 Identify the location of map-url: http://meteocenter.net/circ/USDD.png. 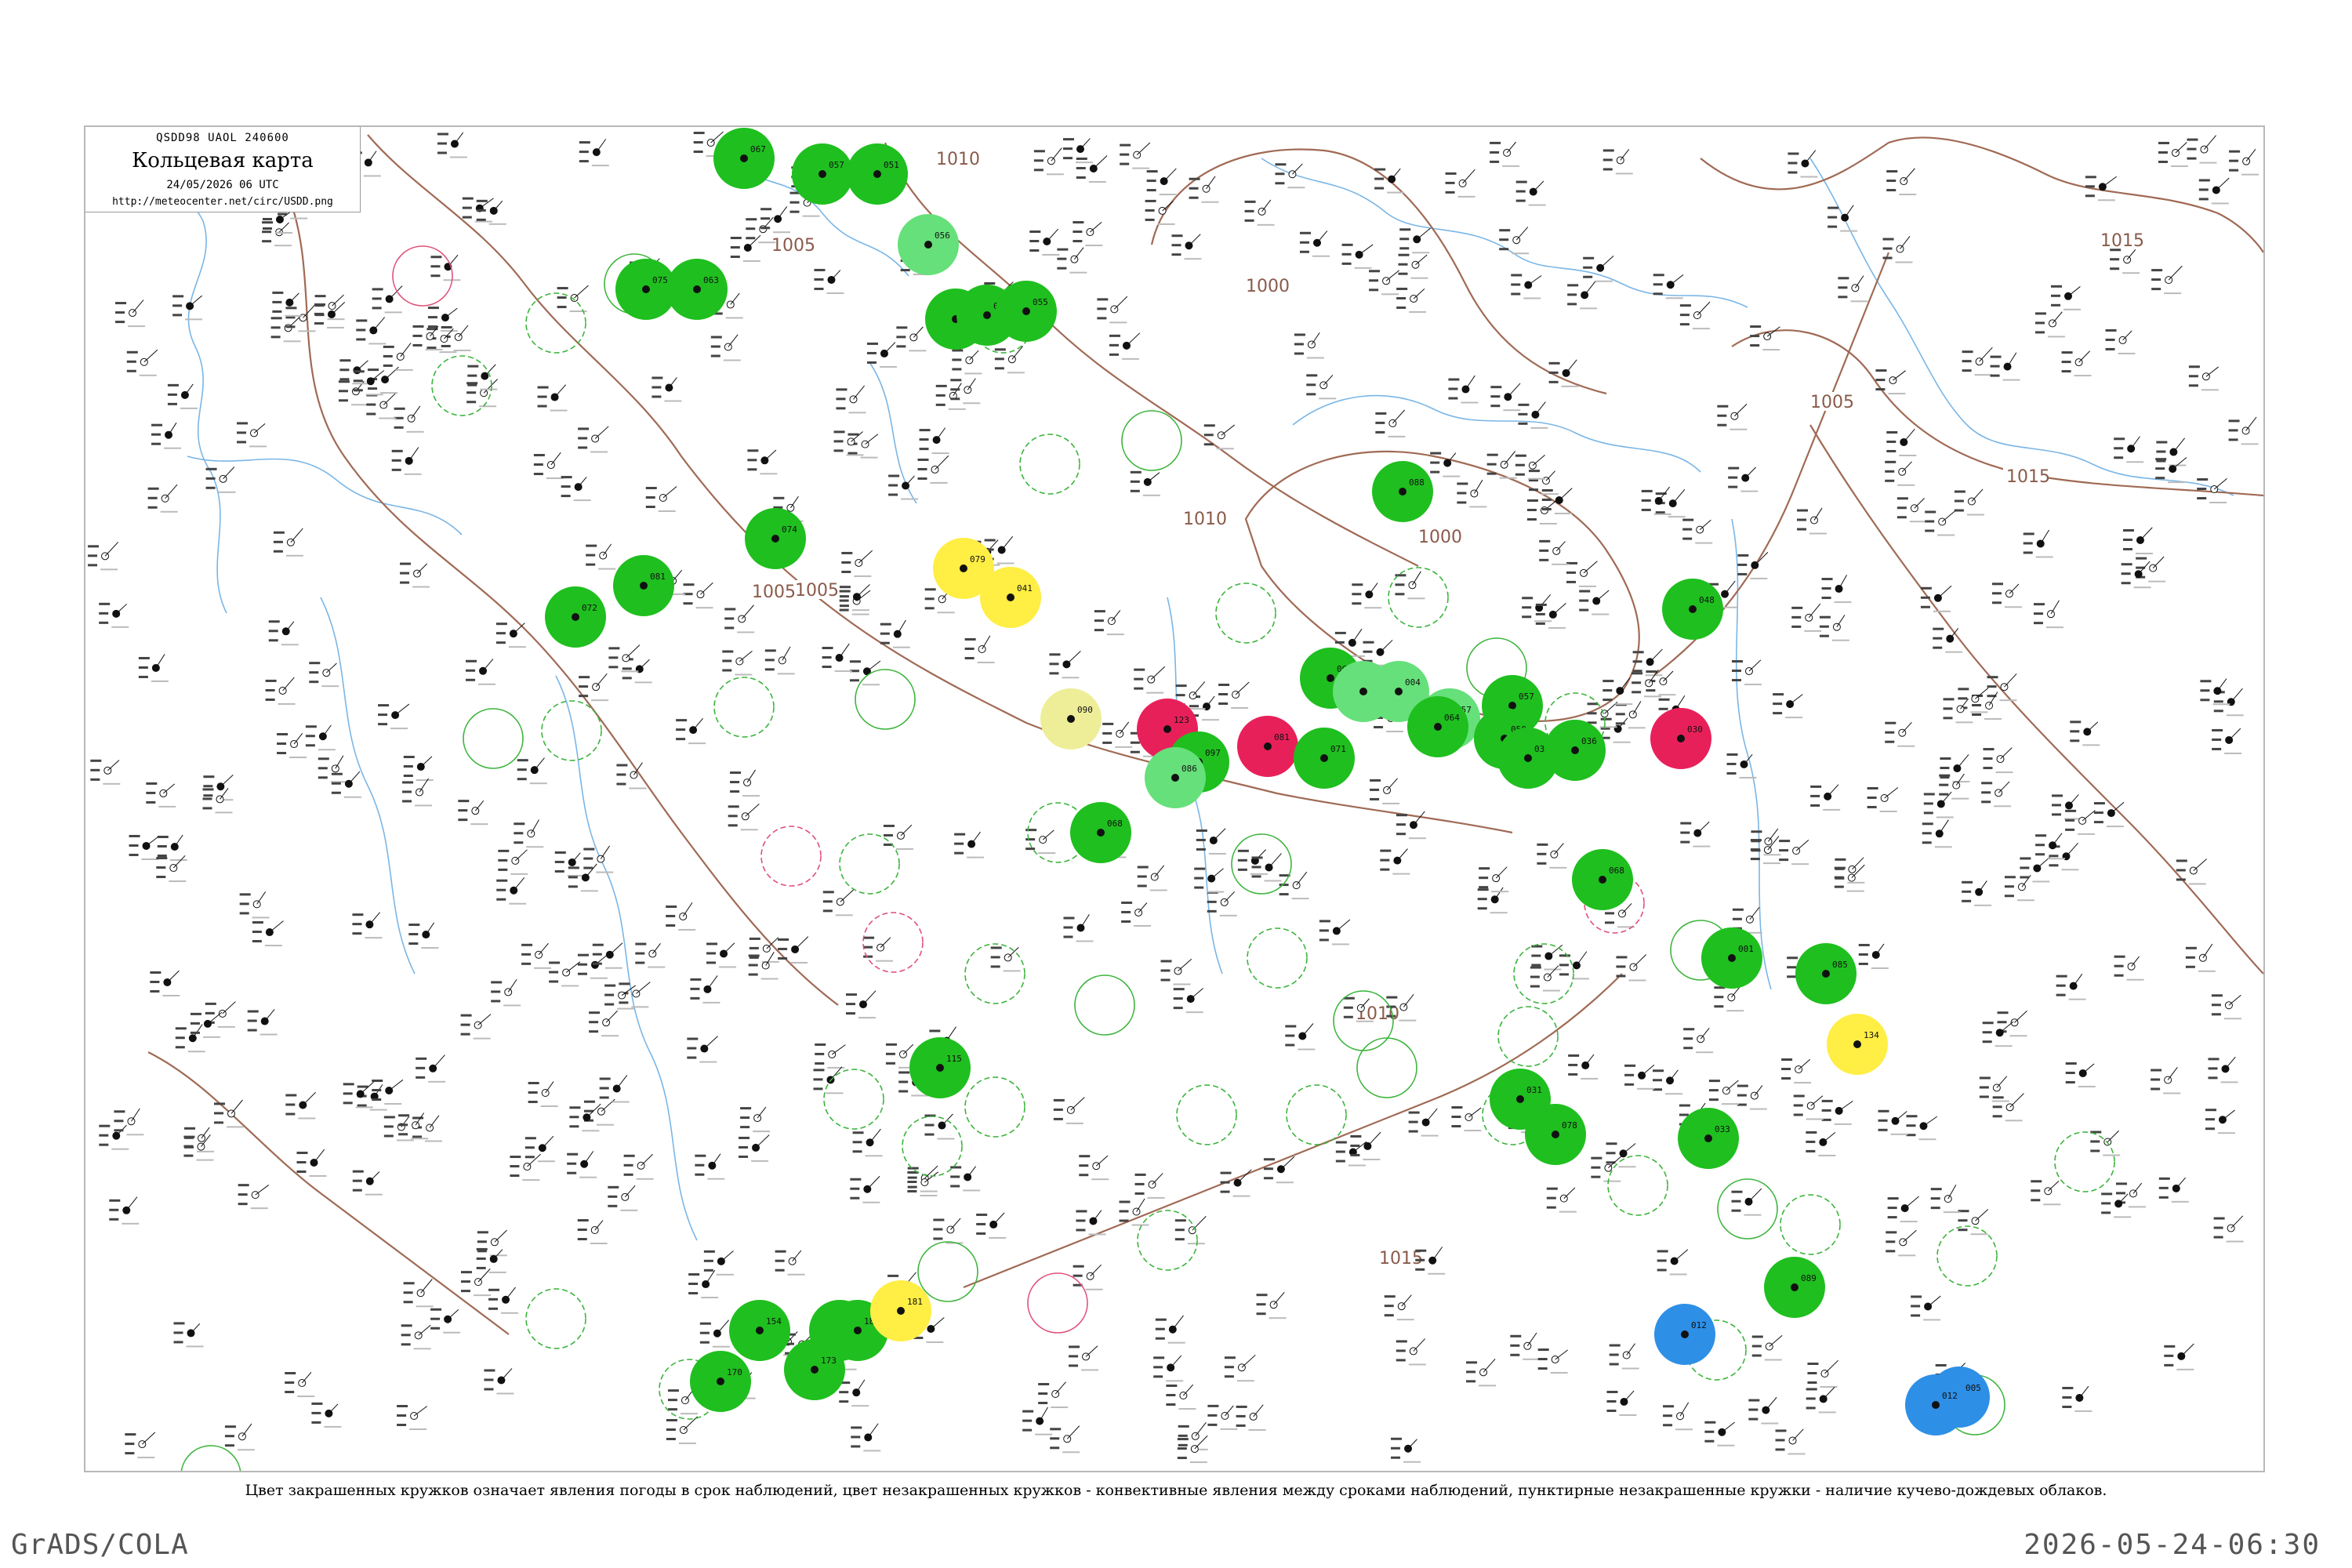
(222, 202).